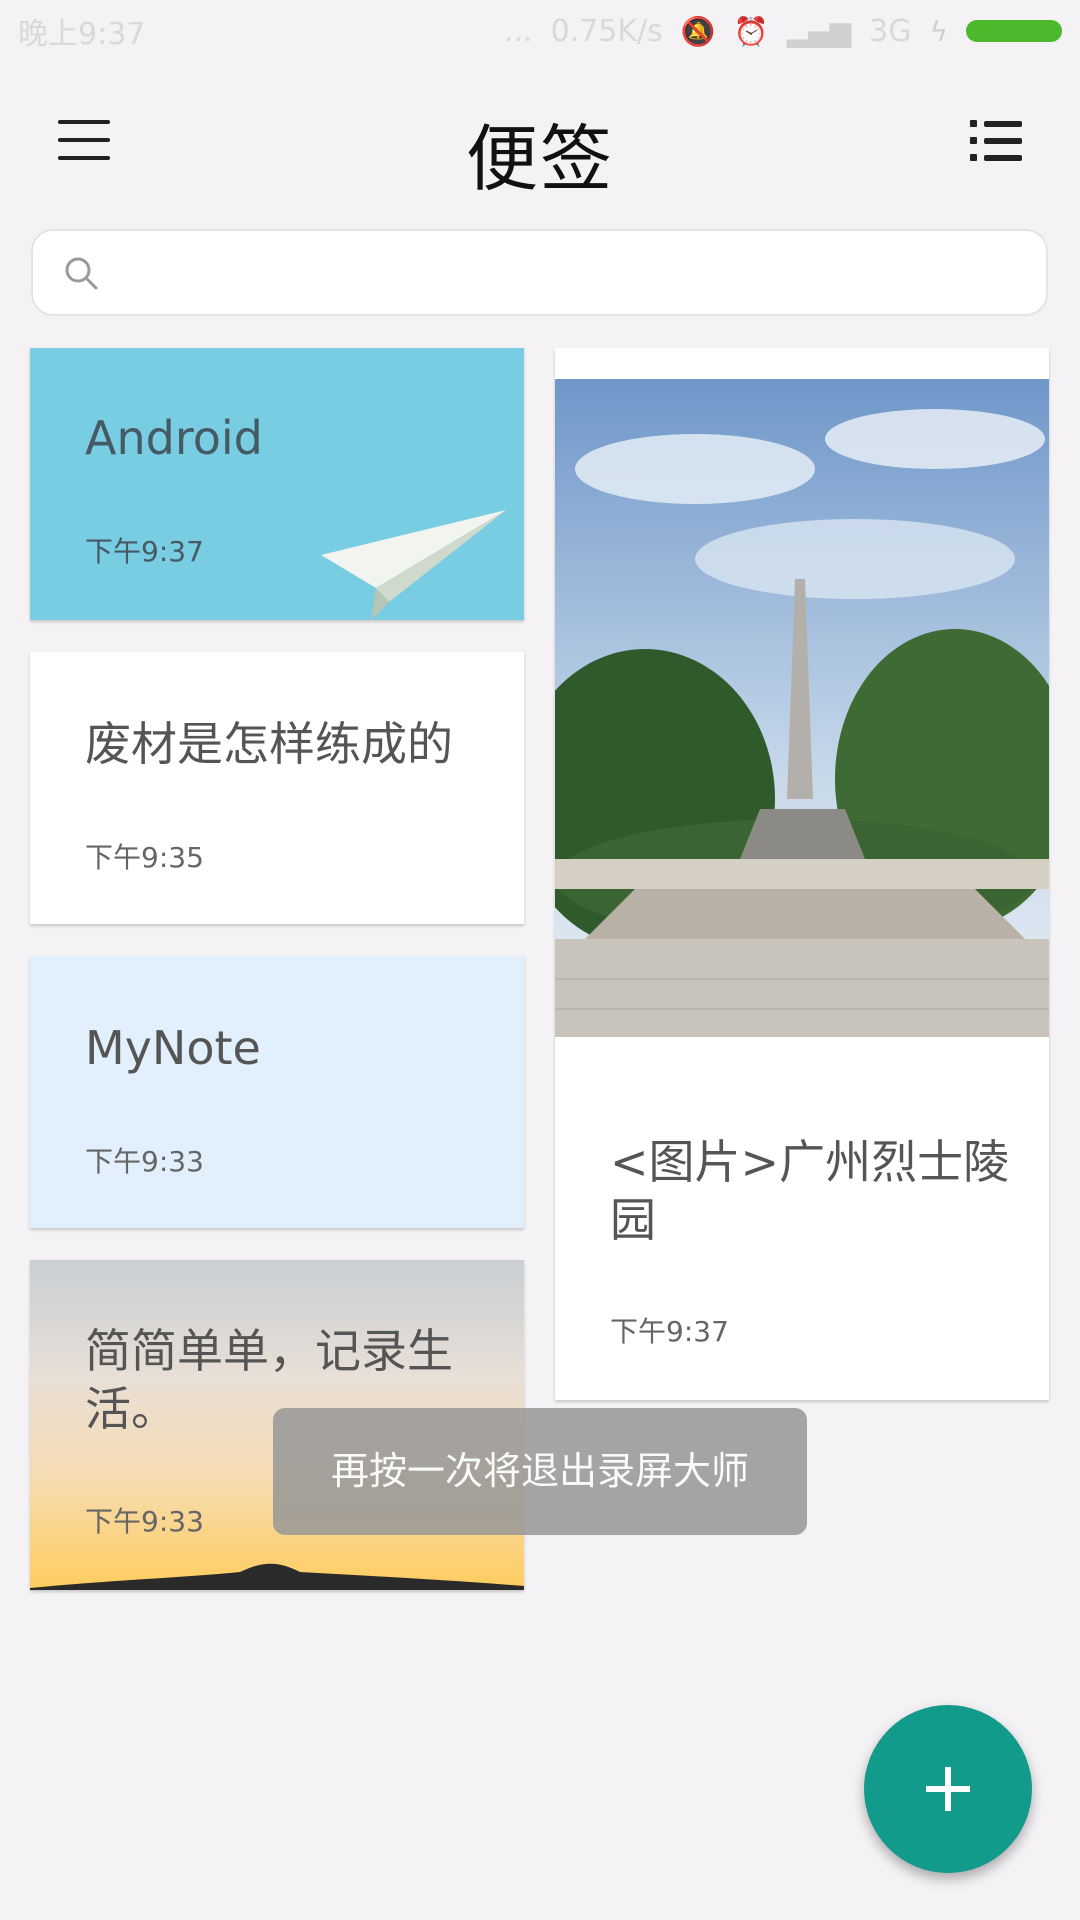 Image resolution: width=1080 pixels, height=1920 pixels. I want to click on hill-silhouette, so click(277, 1576).